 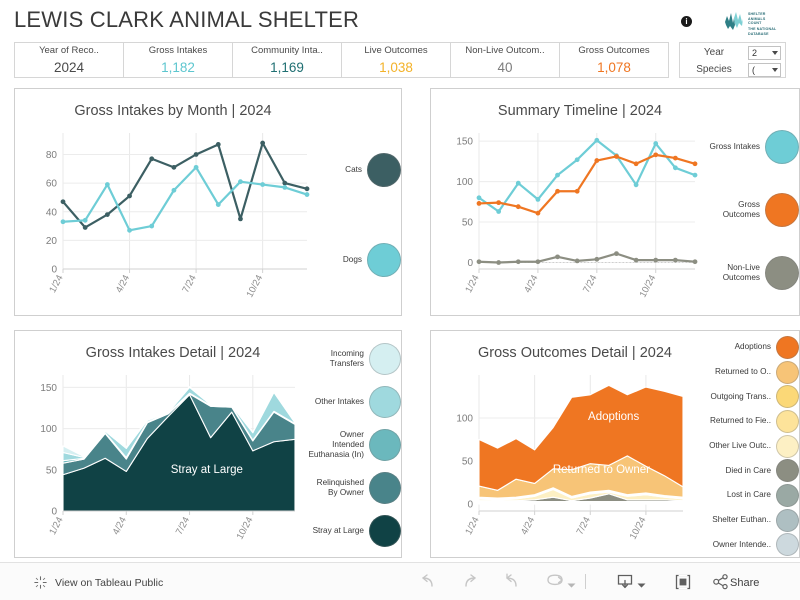 What do you see at coordinates (764, 52) in the screenshot?
I see `filter-dropdown-year: 2` at bounding box center [764, 52].